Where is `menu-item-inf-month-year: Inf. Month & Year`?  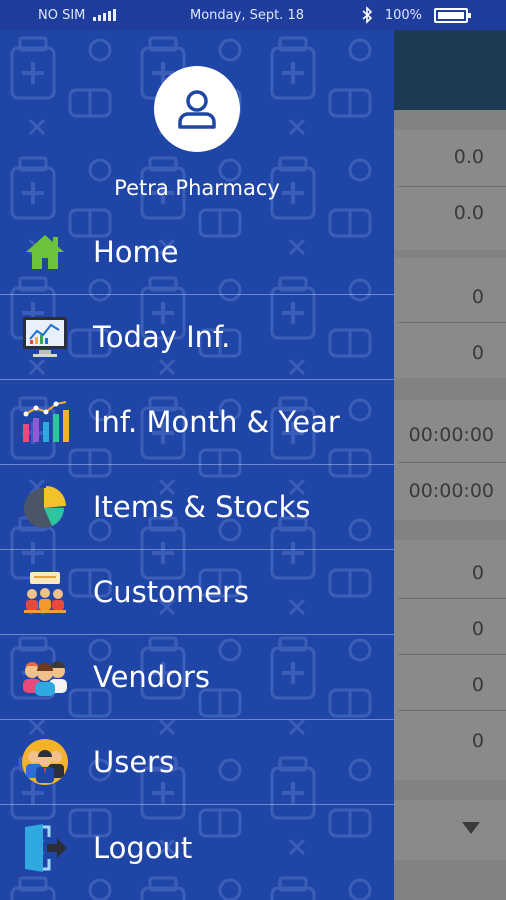
menu-item-inf-month-year: Inf. Month & Year is located at coordinates (197, 422).